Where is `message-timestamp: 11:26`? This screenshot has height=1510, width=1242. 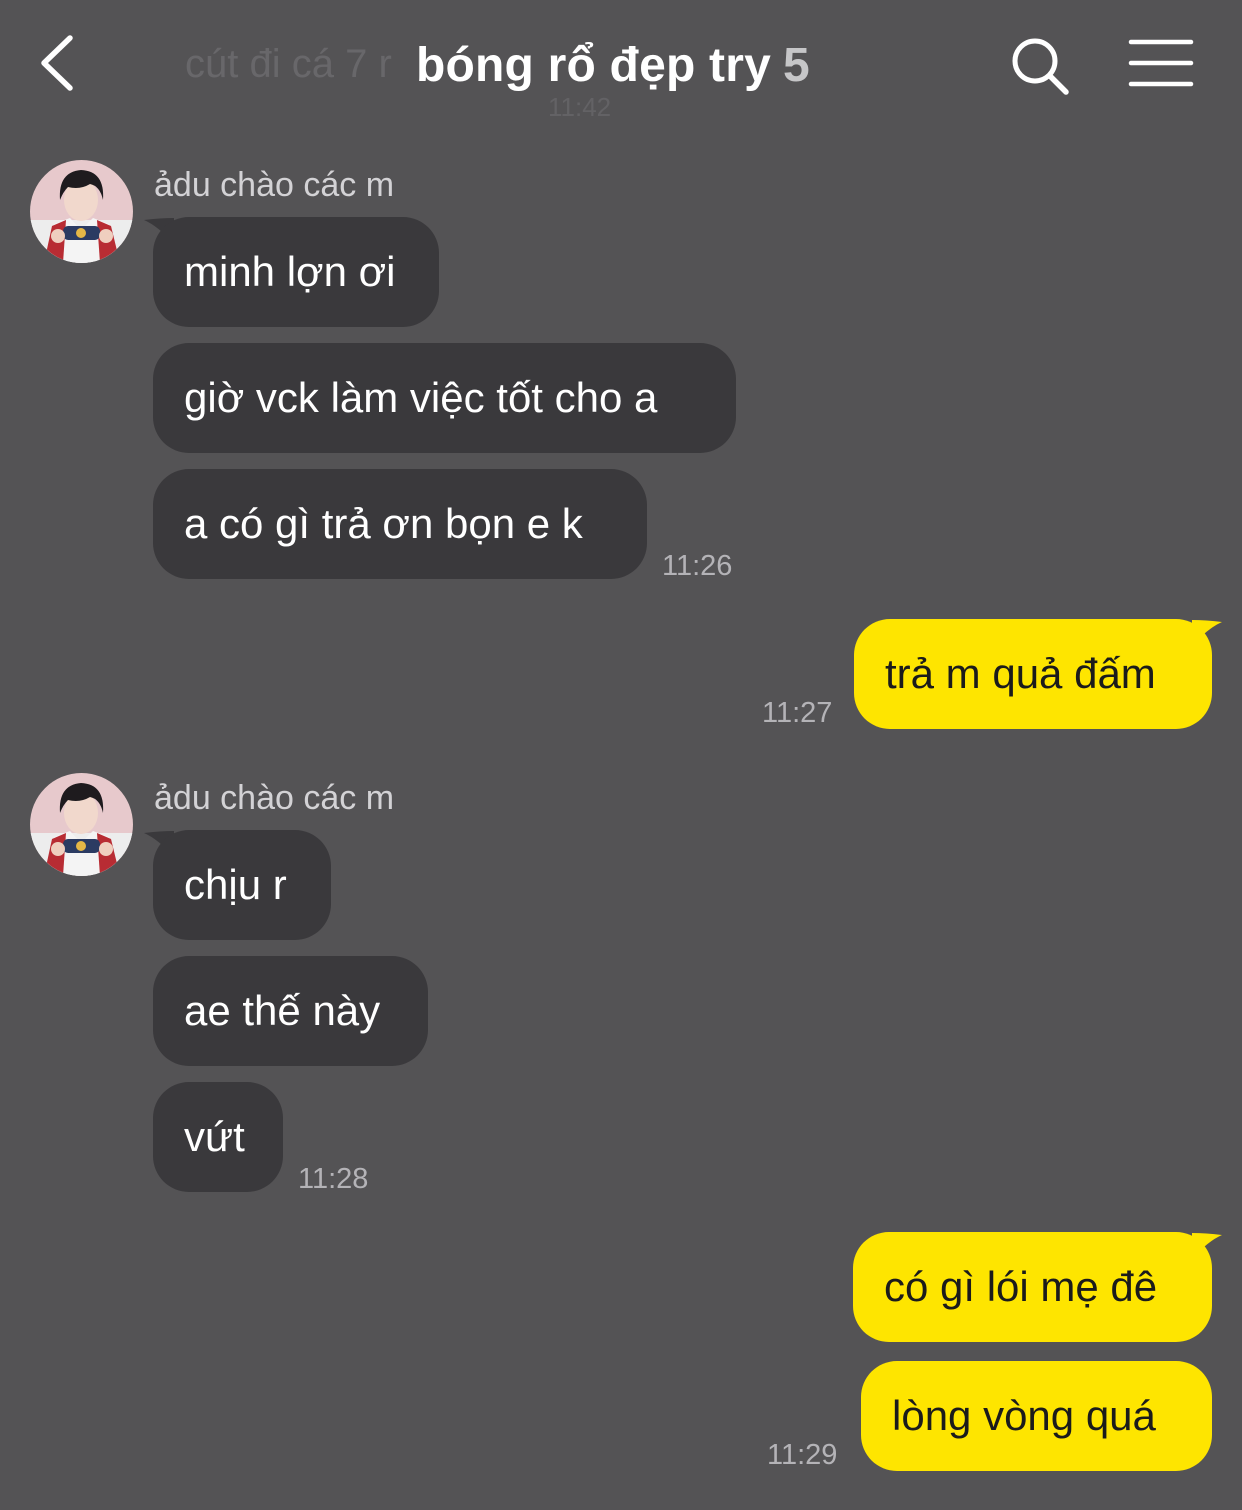
message-timestamp: 11:26 is located at coordinates (697, 566).